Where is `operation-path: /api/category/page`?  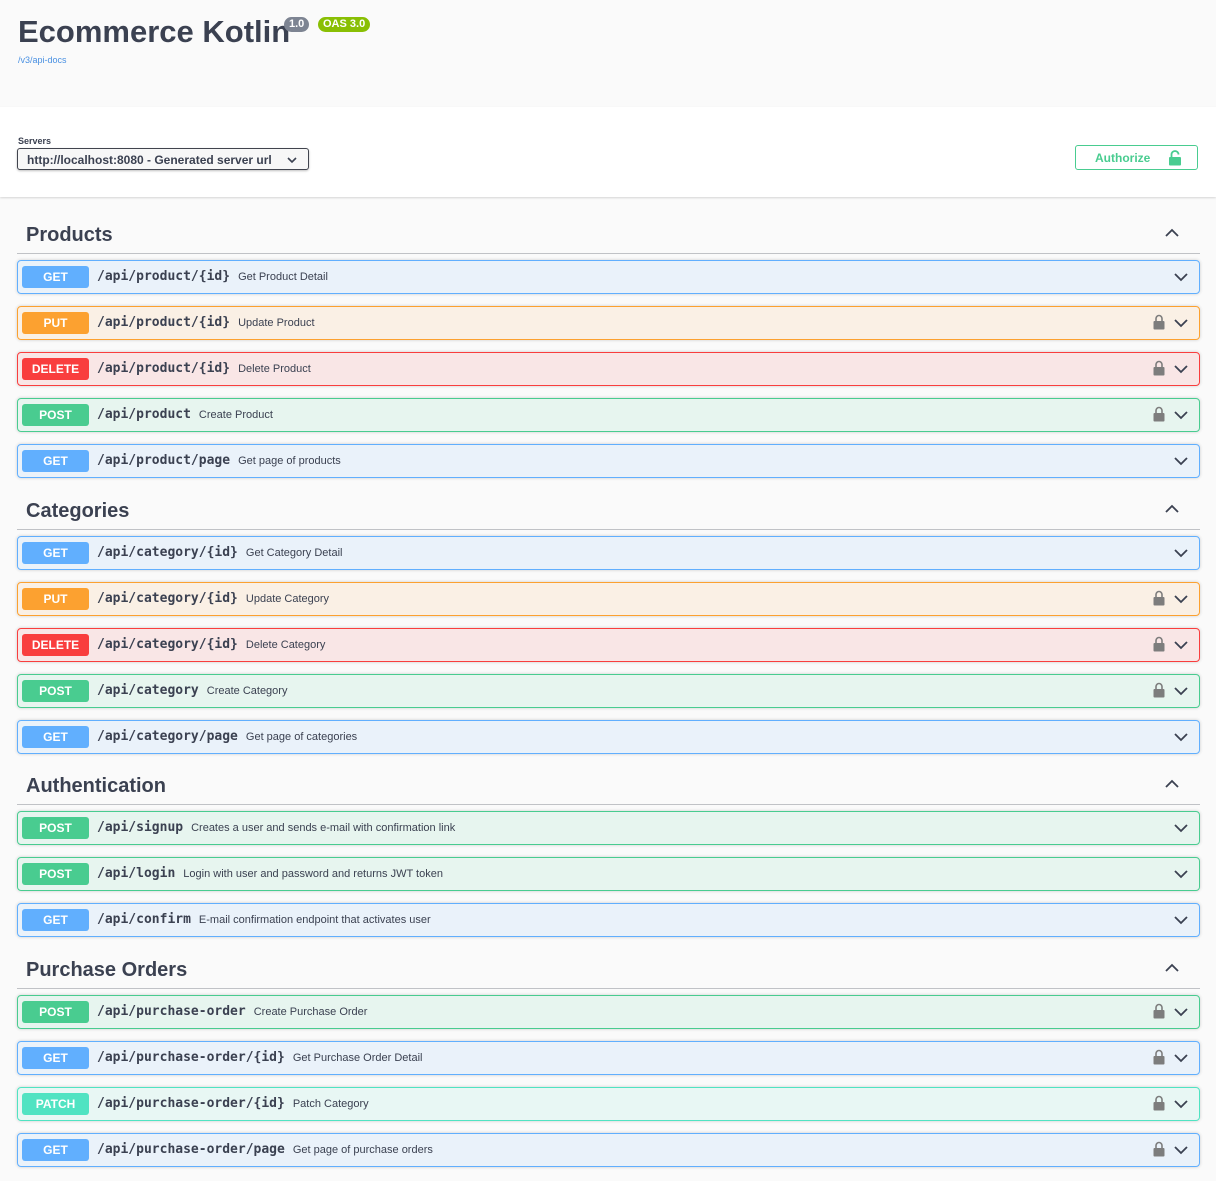
operation-path: /api/category/page is located at coordinates (167, 736).